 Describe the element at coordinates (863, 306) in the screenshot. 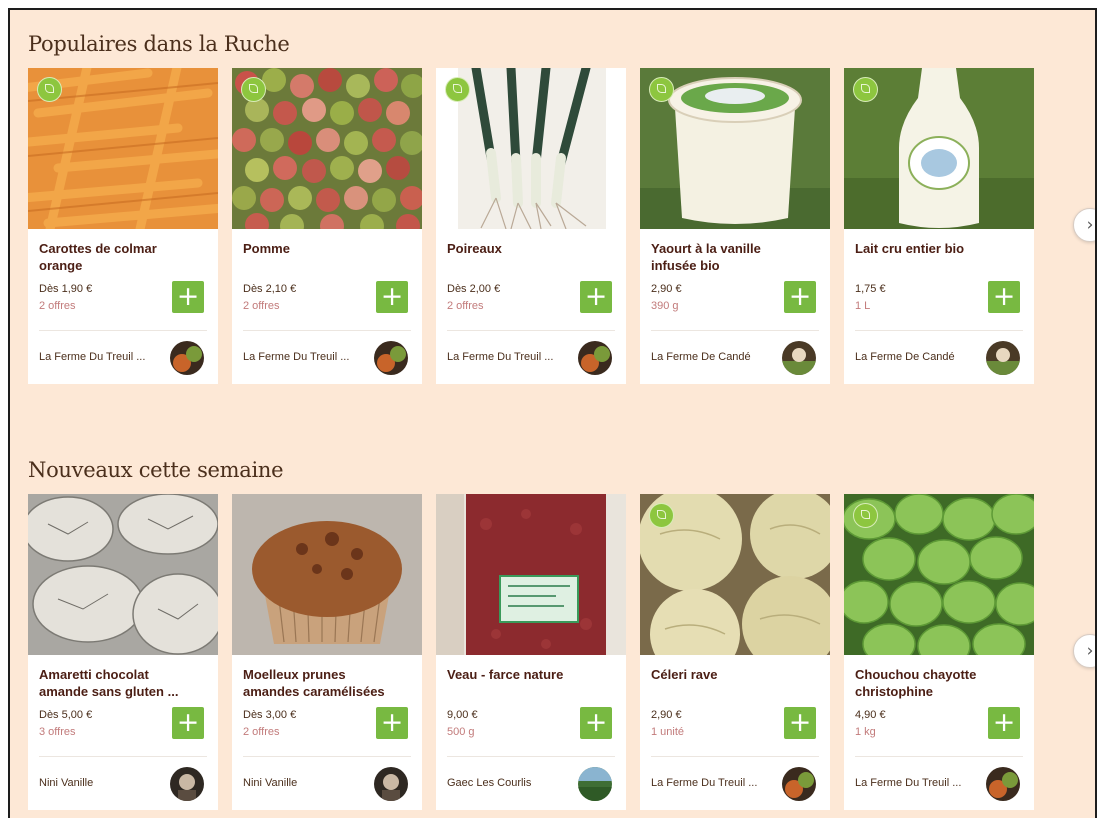

I see `product-offers: 1 L` at that location.